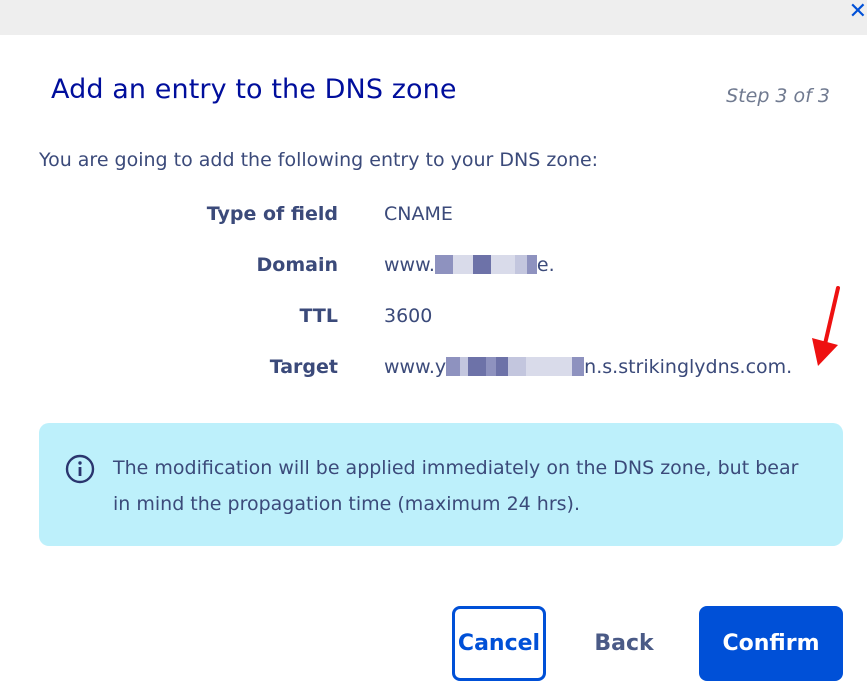 Image resolution: width=867 pixels, height=699 pixels. Describe the element at coordinates (433, 320) in the screenshot. I see `field-row-ttl: TTL 3600` at that location.